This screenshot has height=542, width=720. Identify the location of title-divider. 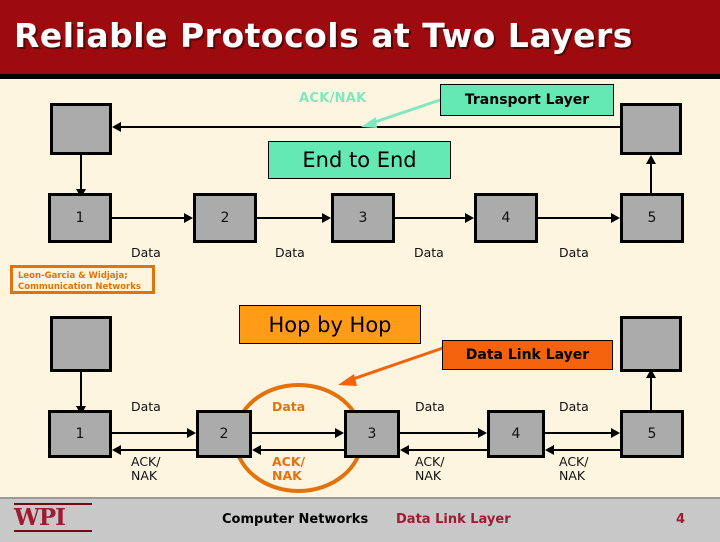
(360, 76).